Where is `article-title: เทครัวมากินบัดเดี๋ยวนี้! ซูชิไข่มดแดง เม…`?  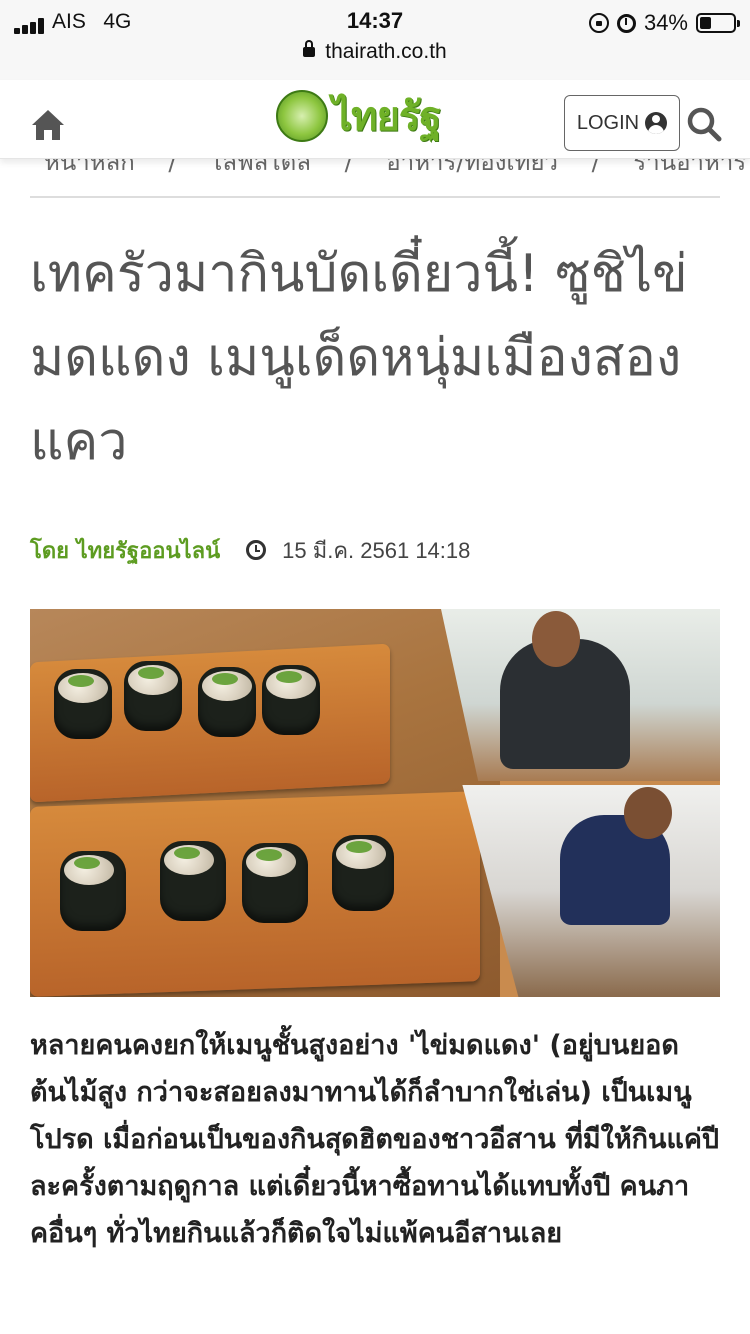 article-title: เทครัวมากินบัดเดี๋ยวนี้! ซูชิไข่มดแดง เม… is located at coordinates (359, 358).